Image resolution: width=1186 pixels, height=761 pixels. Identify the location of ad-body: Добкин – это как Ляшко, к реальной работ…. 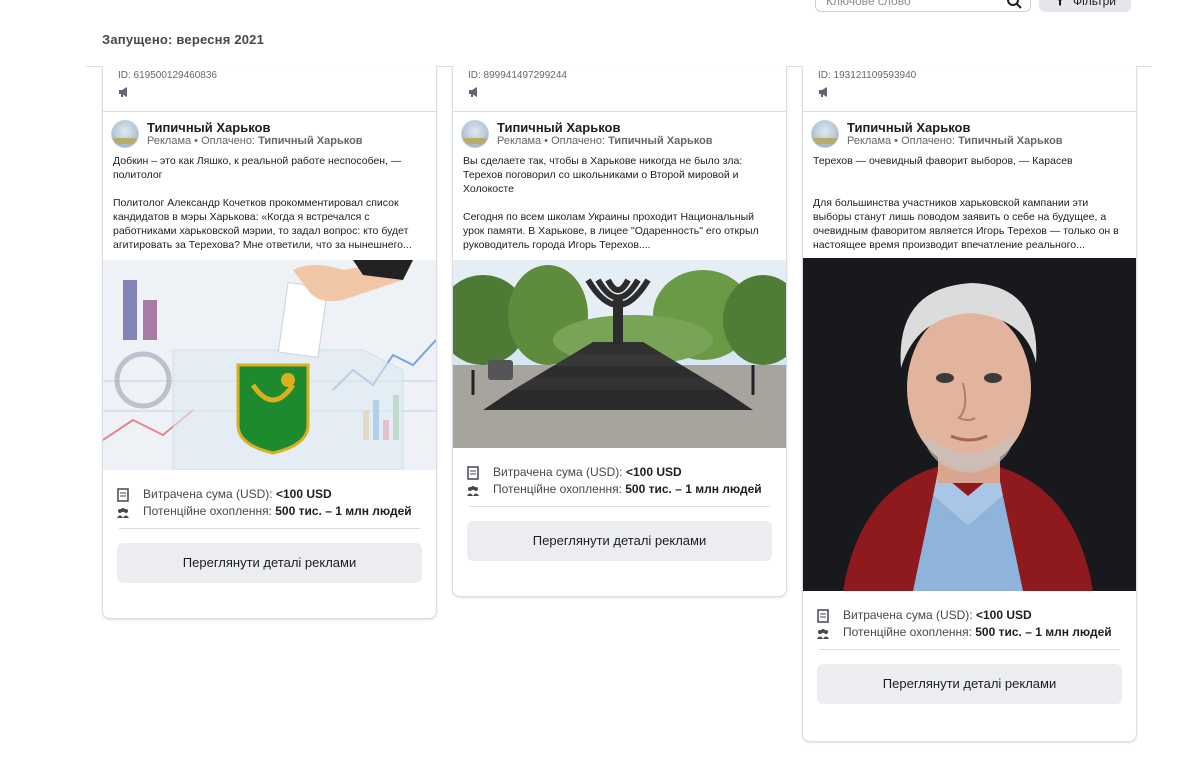
(269, 202).